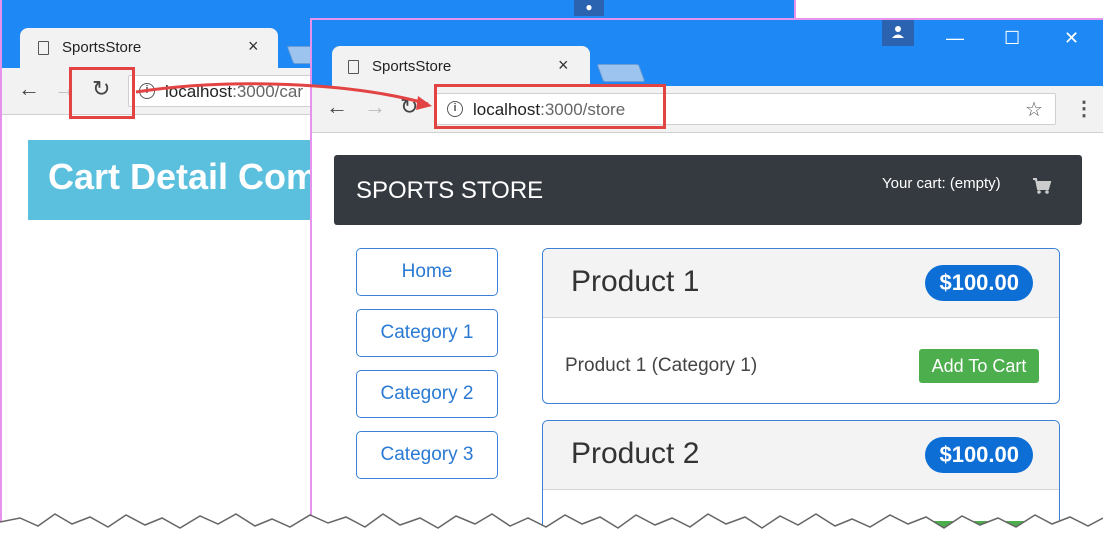 This screenshot has height=546, width=1103. I want to click on front-title-bar: SportsStore × — ☐ ✕, so click(707, 53).